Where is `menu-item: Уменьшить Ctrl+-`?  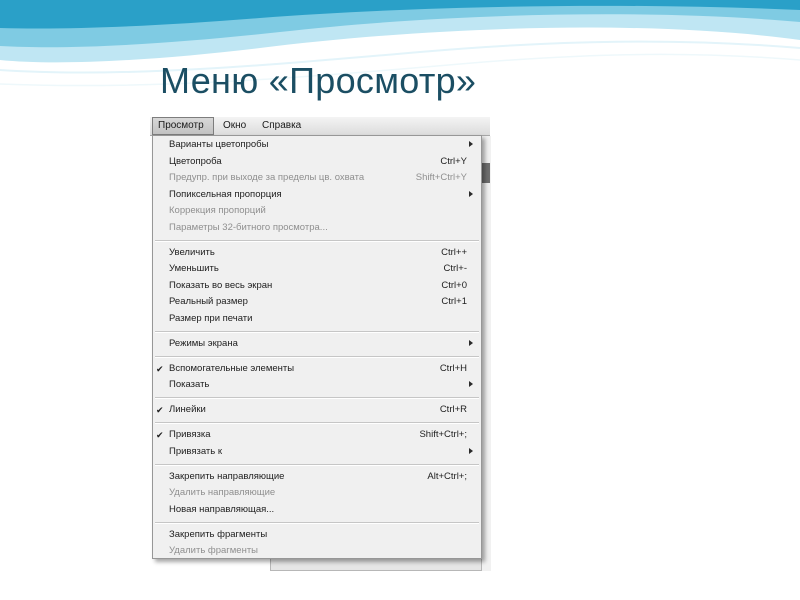
menu-item: Уменьшить Ctrl+- is located at coordinates (317, 269).